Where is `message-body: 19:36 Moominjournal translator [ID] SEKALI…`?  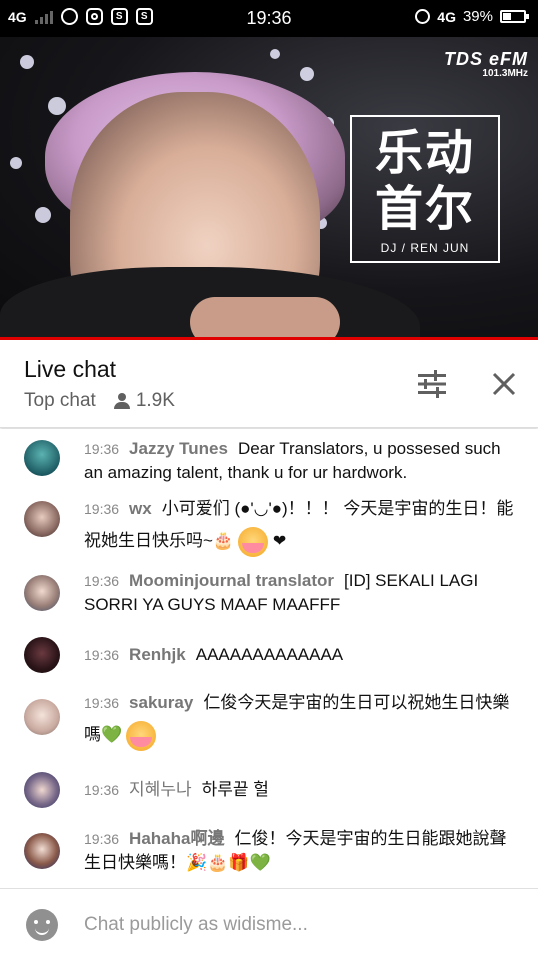 message-body: 19:36 Moominjournal translator [ID] SEKALI… is located at coordinates (303, 593).